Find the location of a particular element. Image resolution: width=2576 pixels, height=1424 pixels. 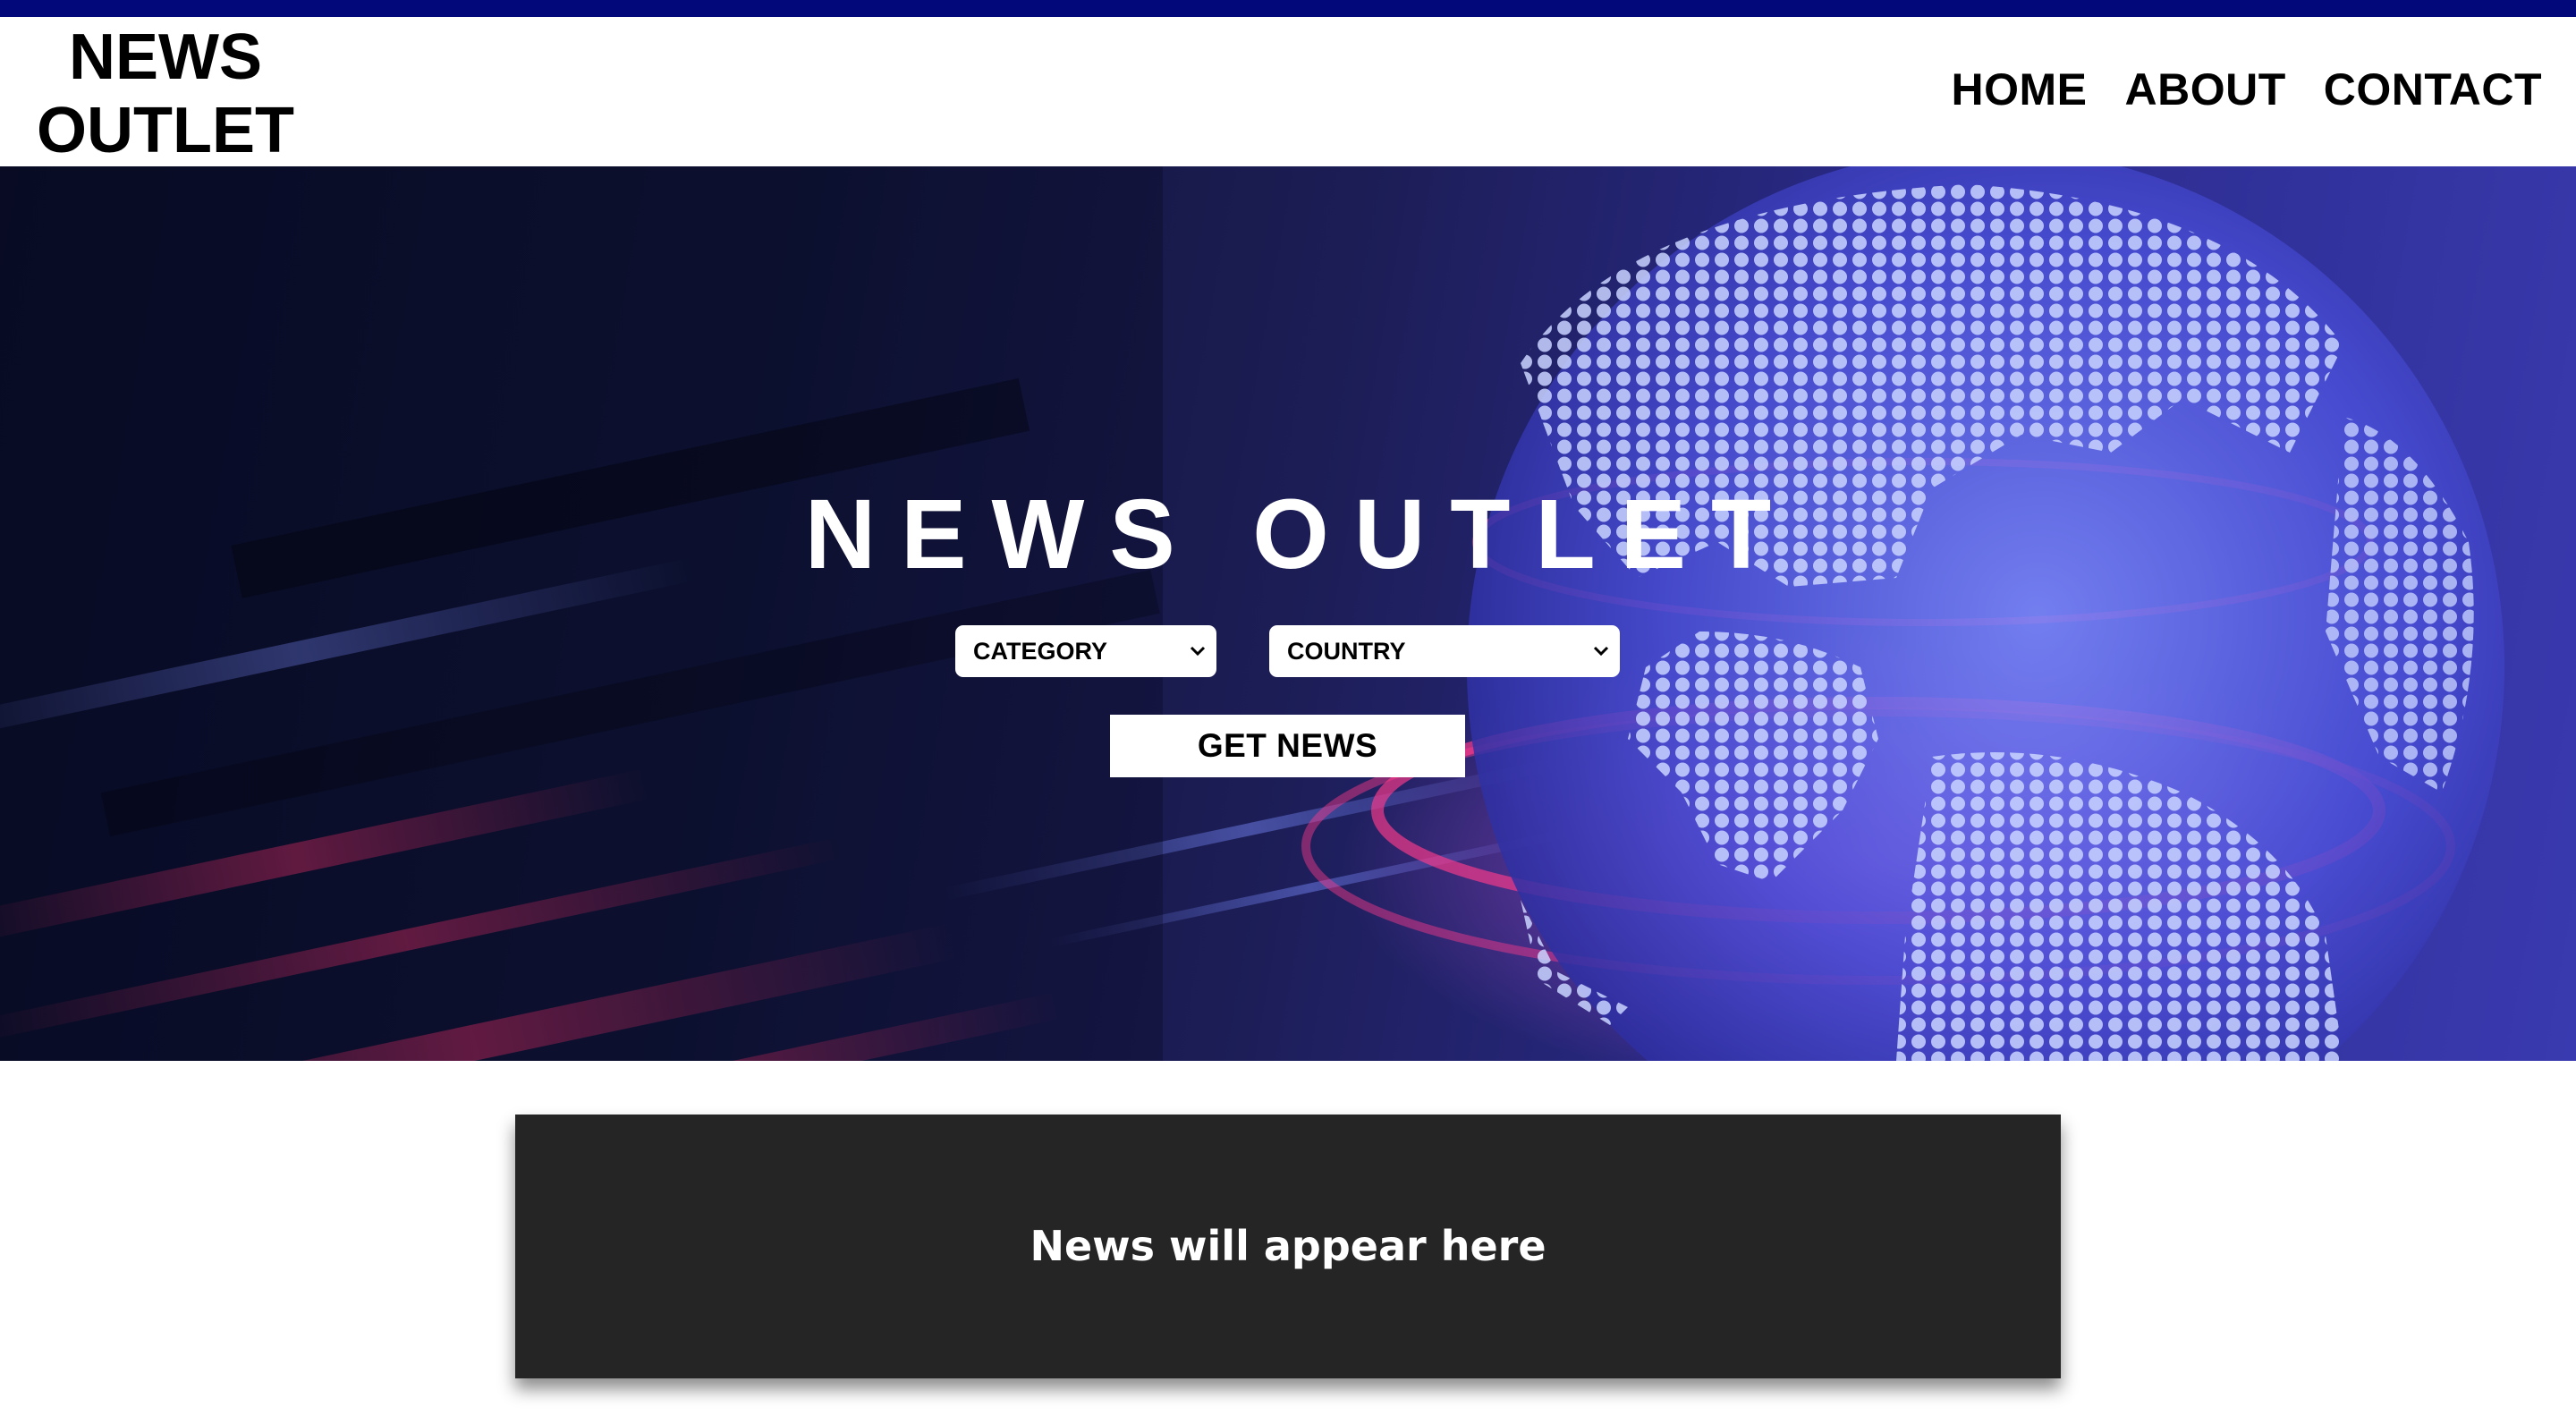

logo-line-1: NEWS is located at coordinates (165, 57).